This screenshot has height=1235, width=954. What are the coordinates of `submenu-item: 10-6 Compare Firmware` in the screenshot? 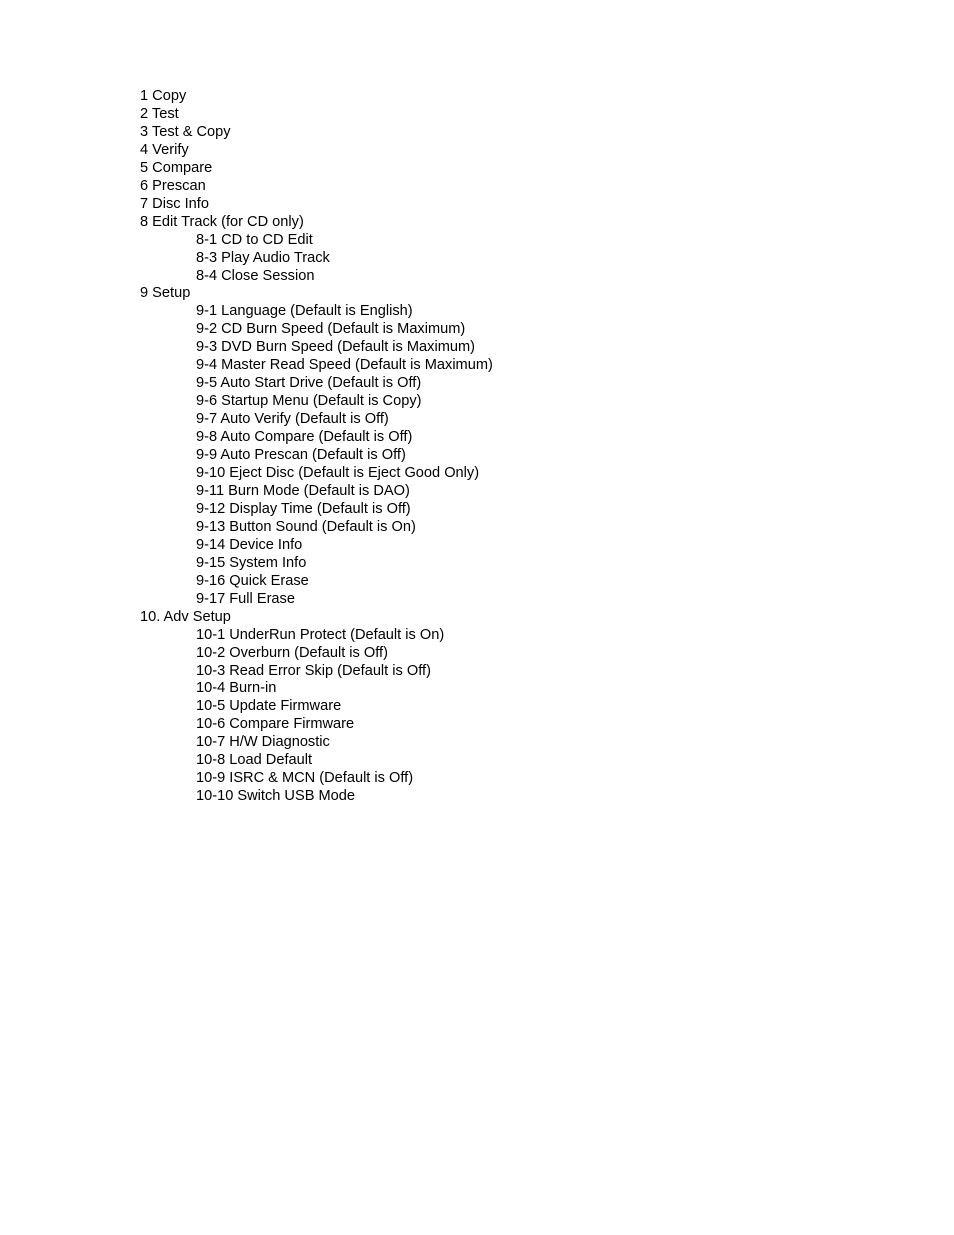 It's located at (275, 724).